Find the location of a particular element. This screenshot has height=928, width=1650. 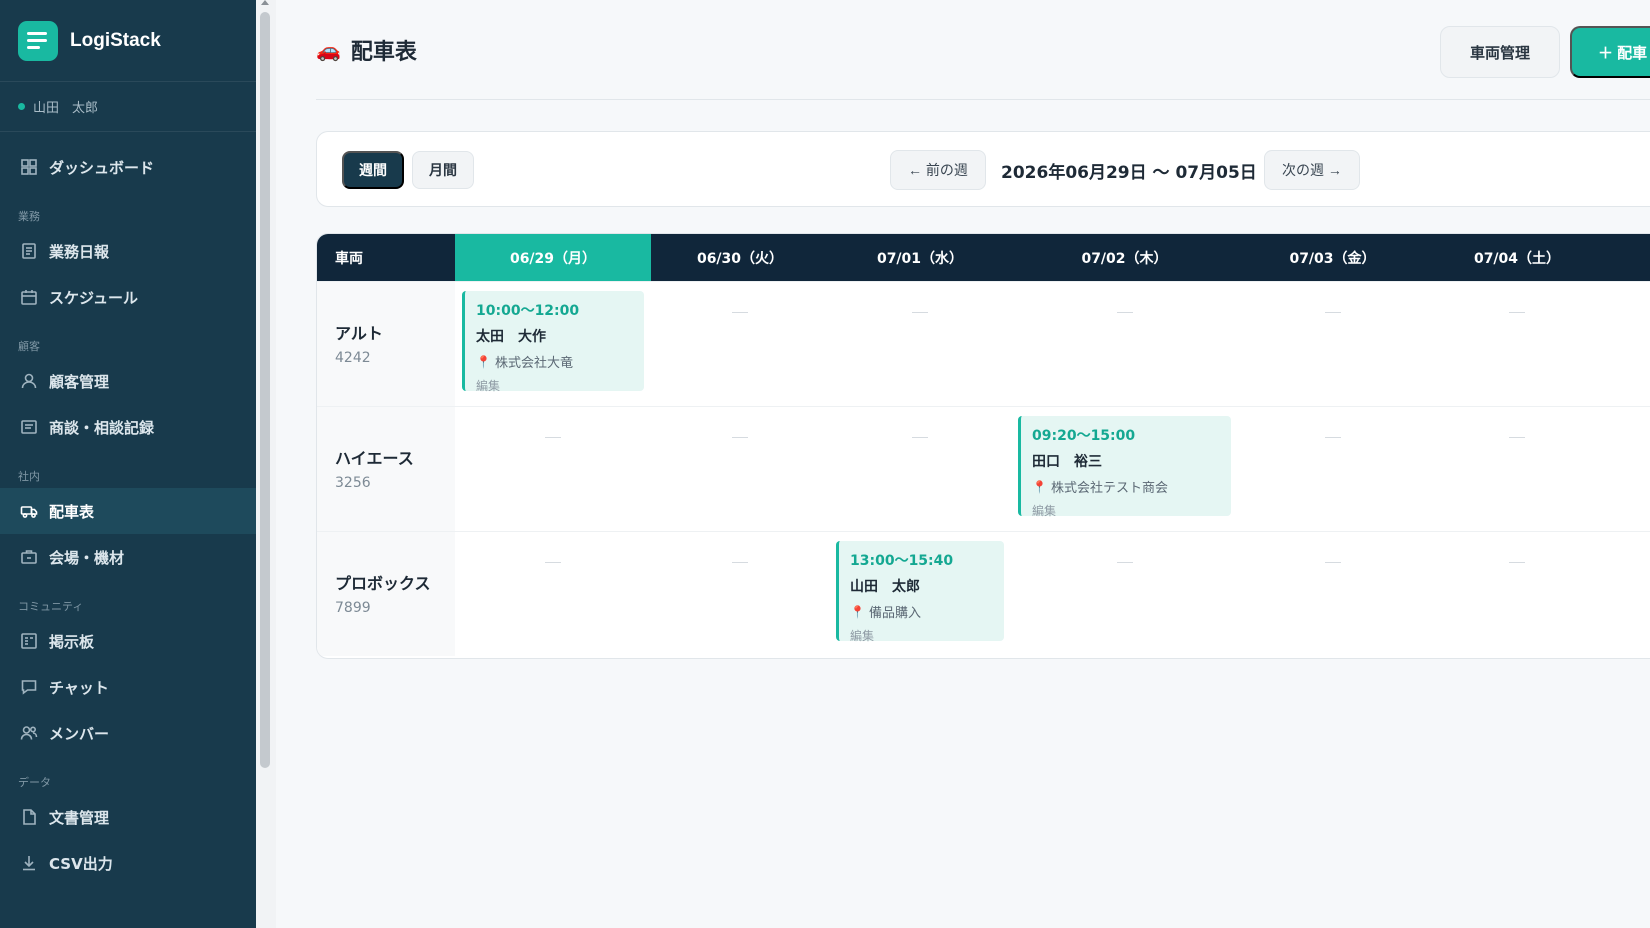

week-view-button: 週間 is located at coordinates (373, 170).